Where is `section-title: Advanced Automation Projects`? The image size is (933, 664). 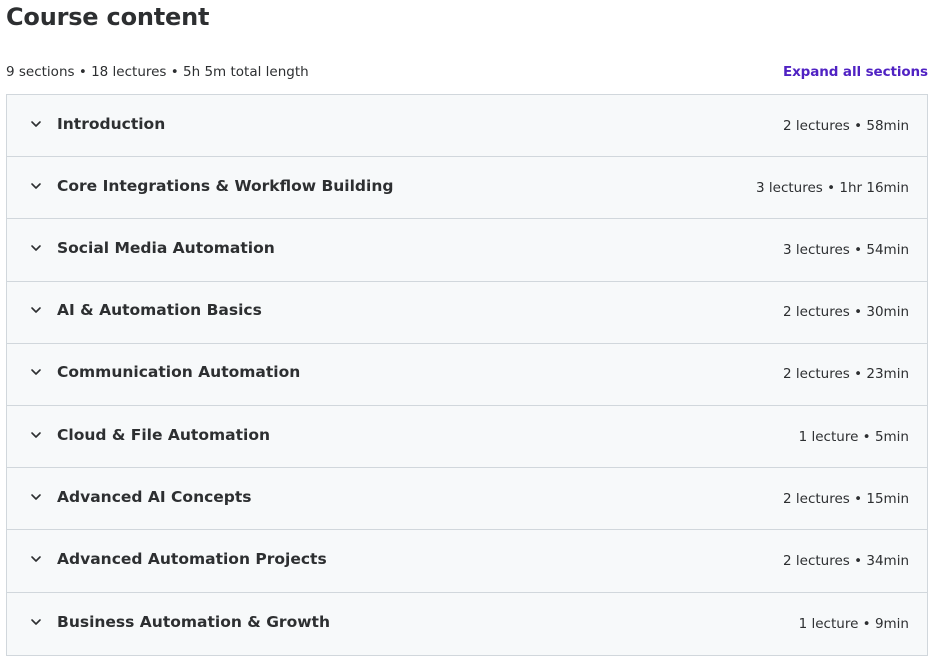 section-title: Advanced Automation Projects is located at coordinates (192, 559).